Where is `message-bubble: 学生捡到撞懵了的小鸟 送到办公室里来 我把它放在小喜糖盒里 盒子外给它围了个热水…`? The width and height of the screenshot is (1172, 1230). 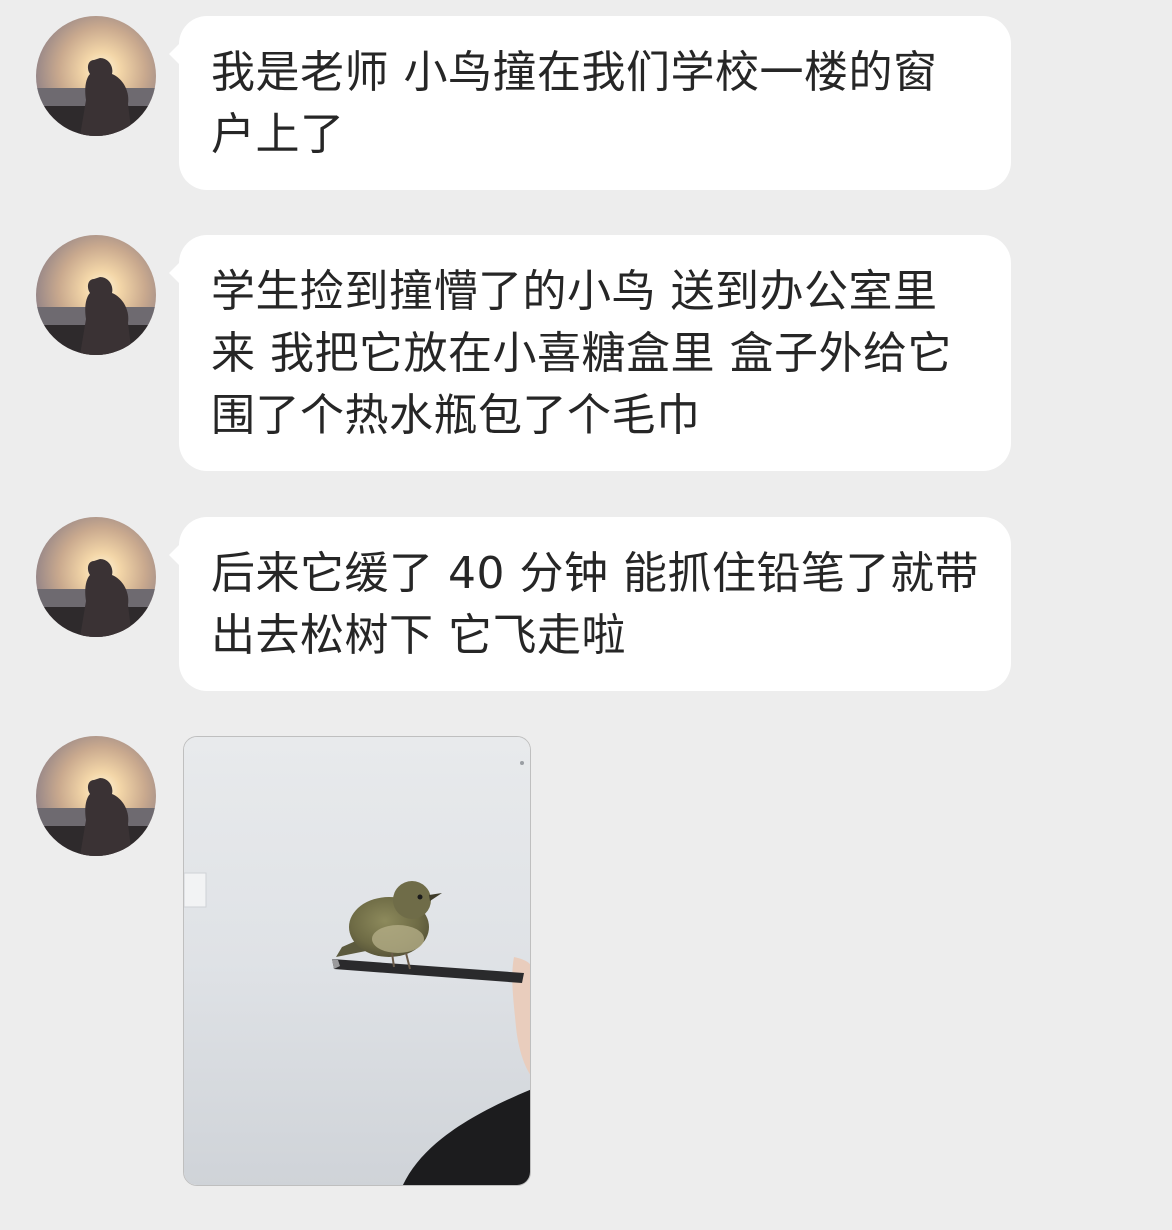
message-bubble: 学生捡到撞懵了的小鸟 送到办公室里来 我把它放在小喜糖盒里 盒子外给它围了个热水… is located at coordinates (590, 353).